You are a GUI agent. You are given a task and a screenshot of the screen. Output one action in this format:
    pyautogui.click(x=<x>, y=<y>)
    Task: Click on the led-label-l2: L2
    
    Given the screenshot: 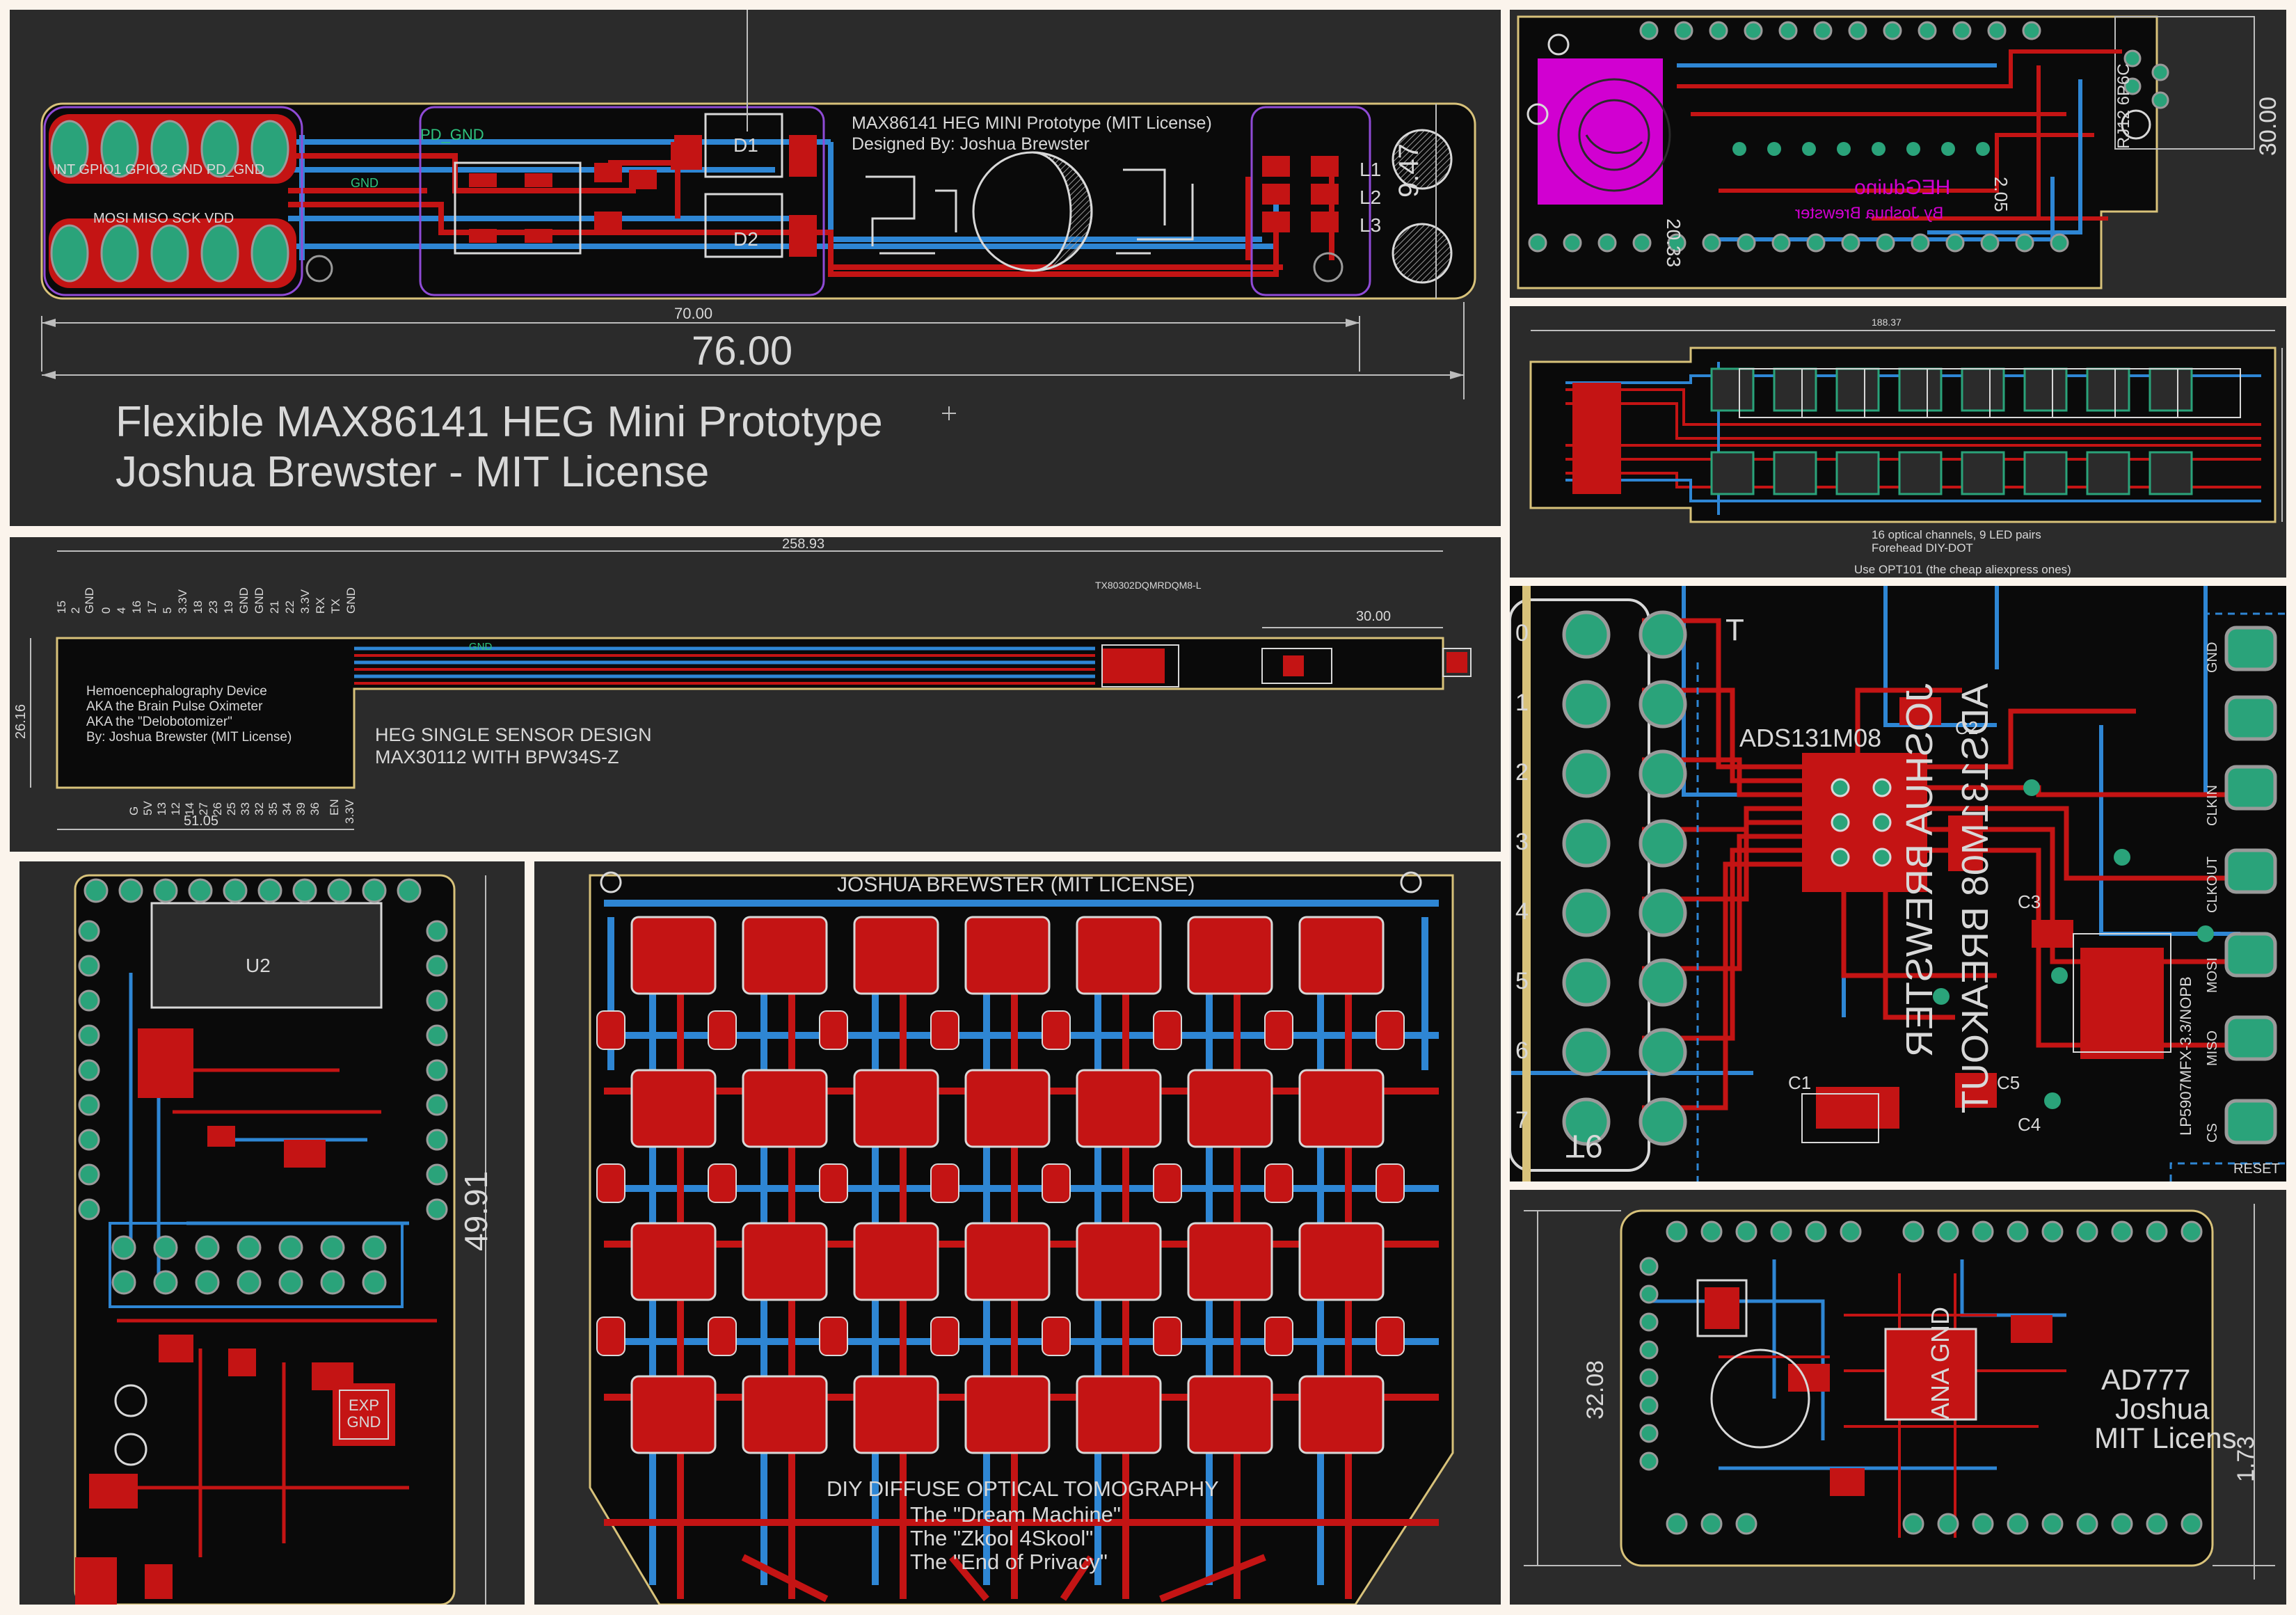 What is the action you would take?
    pyautogui.click(x=1371, y=197)
    